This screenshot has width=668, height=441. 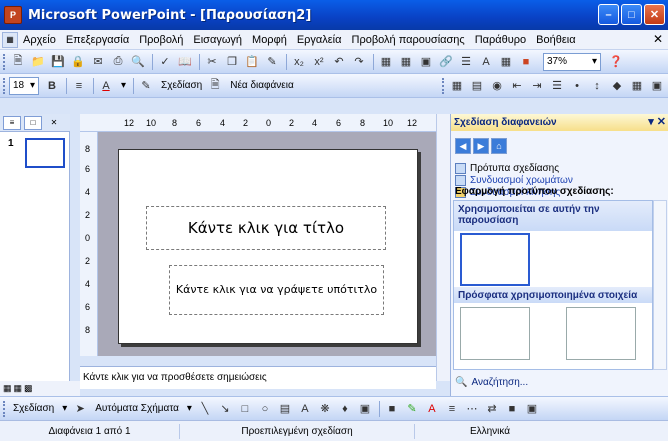 What do you see at coordinates (137, 408) in the screenshot?
I see `autoshapes-button: Αυτόματα Σχήματα` at bounding box center [137, 408].